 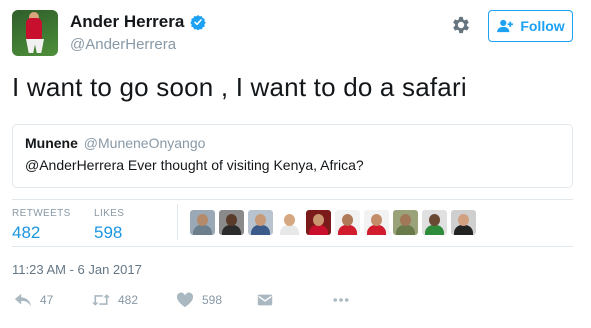 I want to click on user-handle: @AnderHerrera, so click(x=123, y=44).